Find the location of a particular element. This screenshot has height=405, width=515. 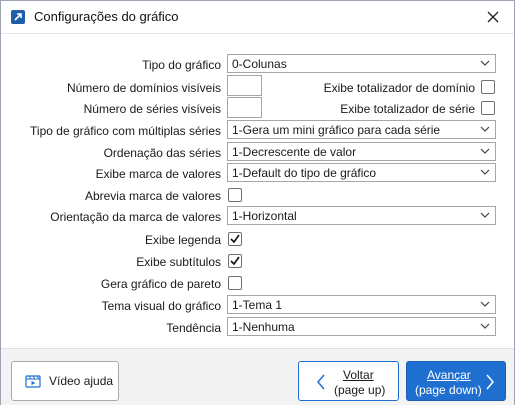

trend-value: 1-Nenhuma is located at coordinates (263, 327).